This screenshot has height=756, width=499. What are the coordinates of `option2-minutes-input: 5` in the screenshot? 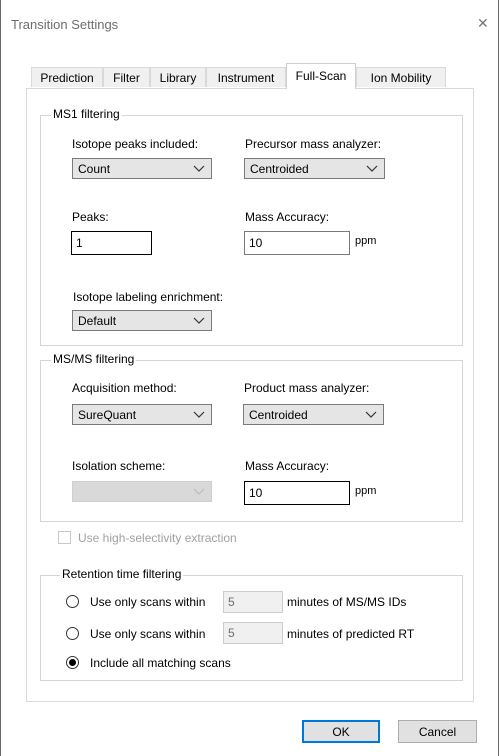 It's located at (253, 633).